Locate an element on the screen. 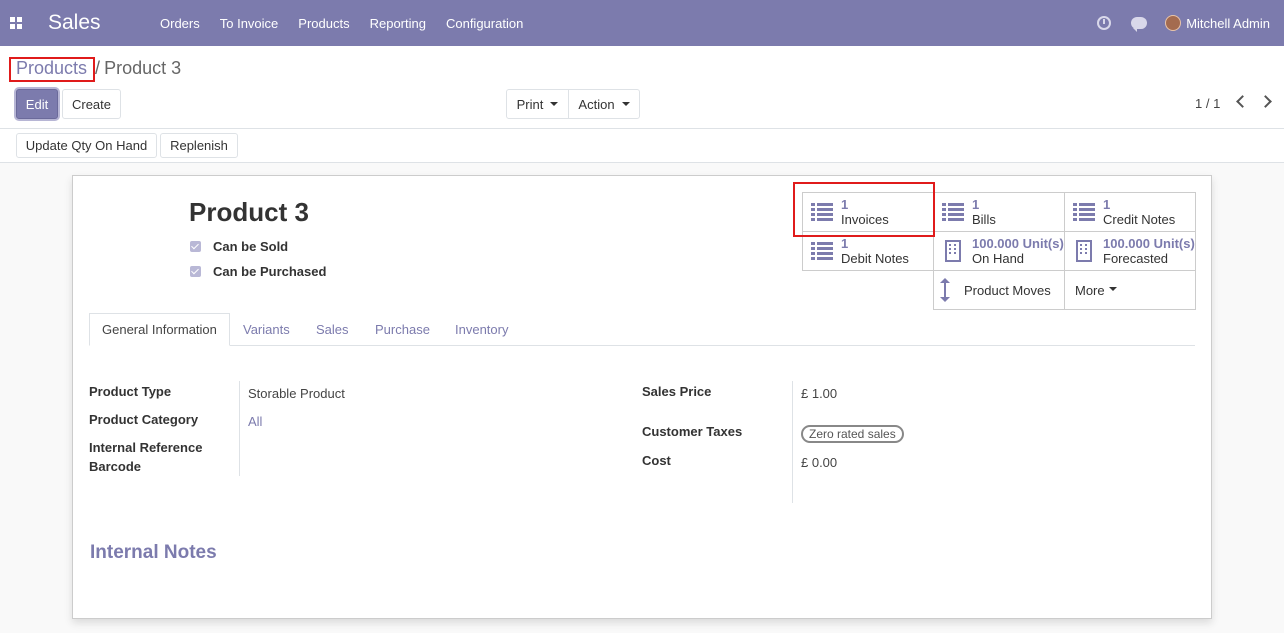 This screenshot has width=1284, height=638. update-qty-button: Update Qty On Hand is located at coordinates (86, 145).